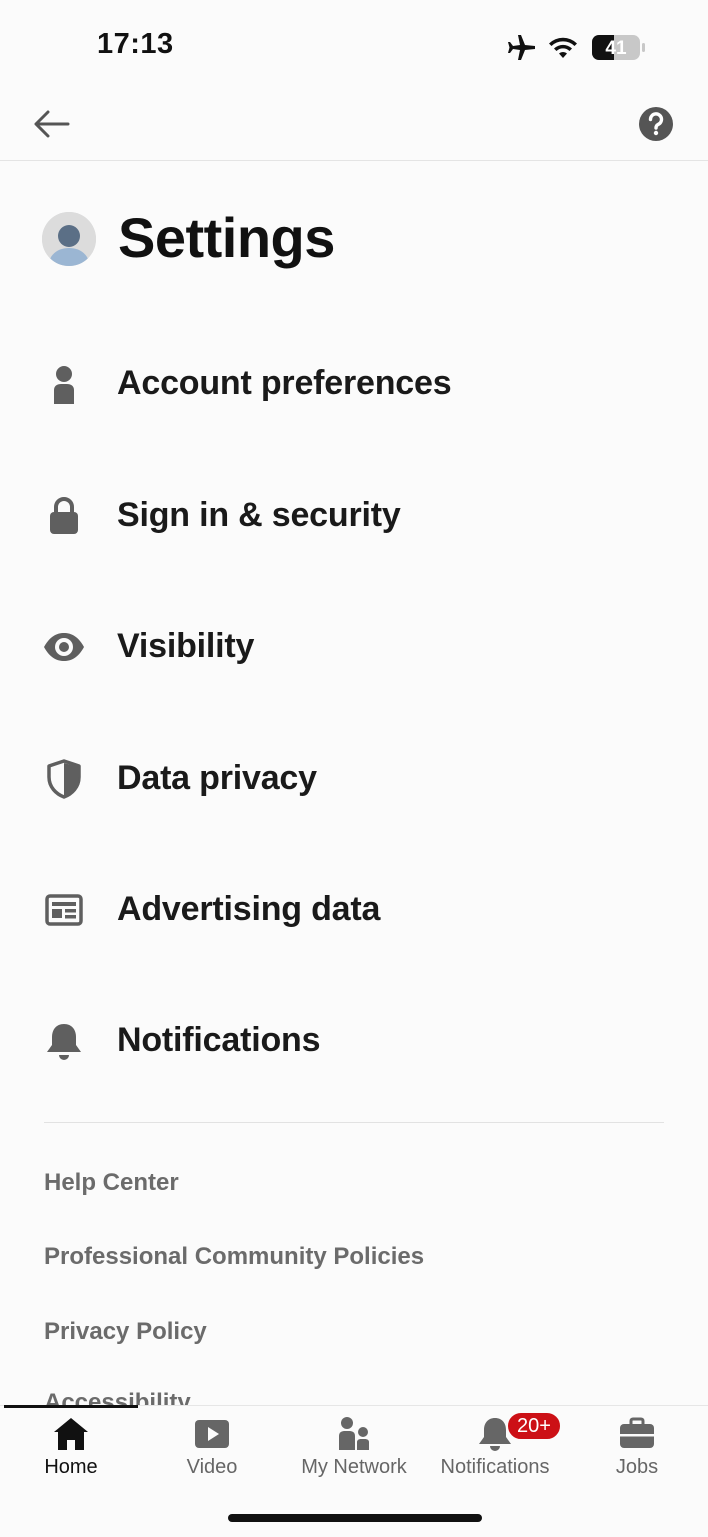  Describe the element at coordinates (534, 1426) in the screenshot. I see `notifications-badge: 20+` at that location.